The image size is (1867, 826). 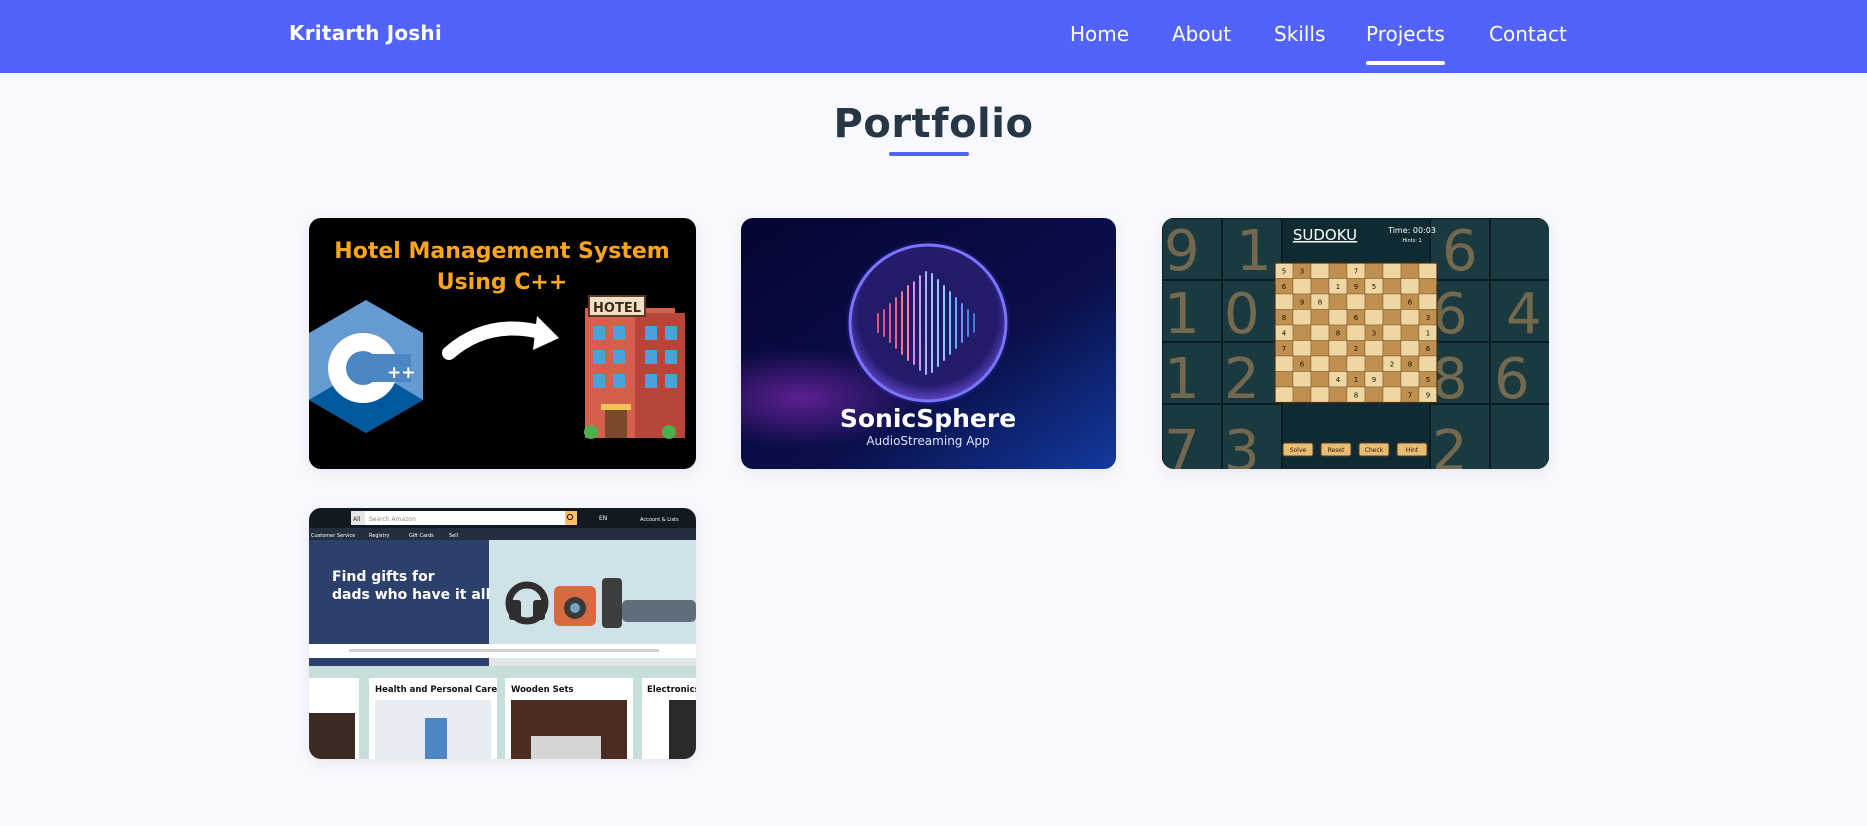 I want to click on project-card-sonicsphere: SonicSphere AudioStreaming App, so click(x=928, y=343).